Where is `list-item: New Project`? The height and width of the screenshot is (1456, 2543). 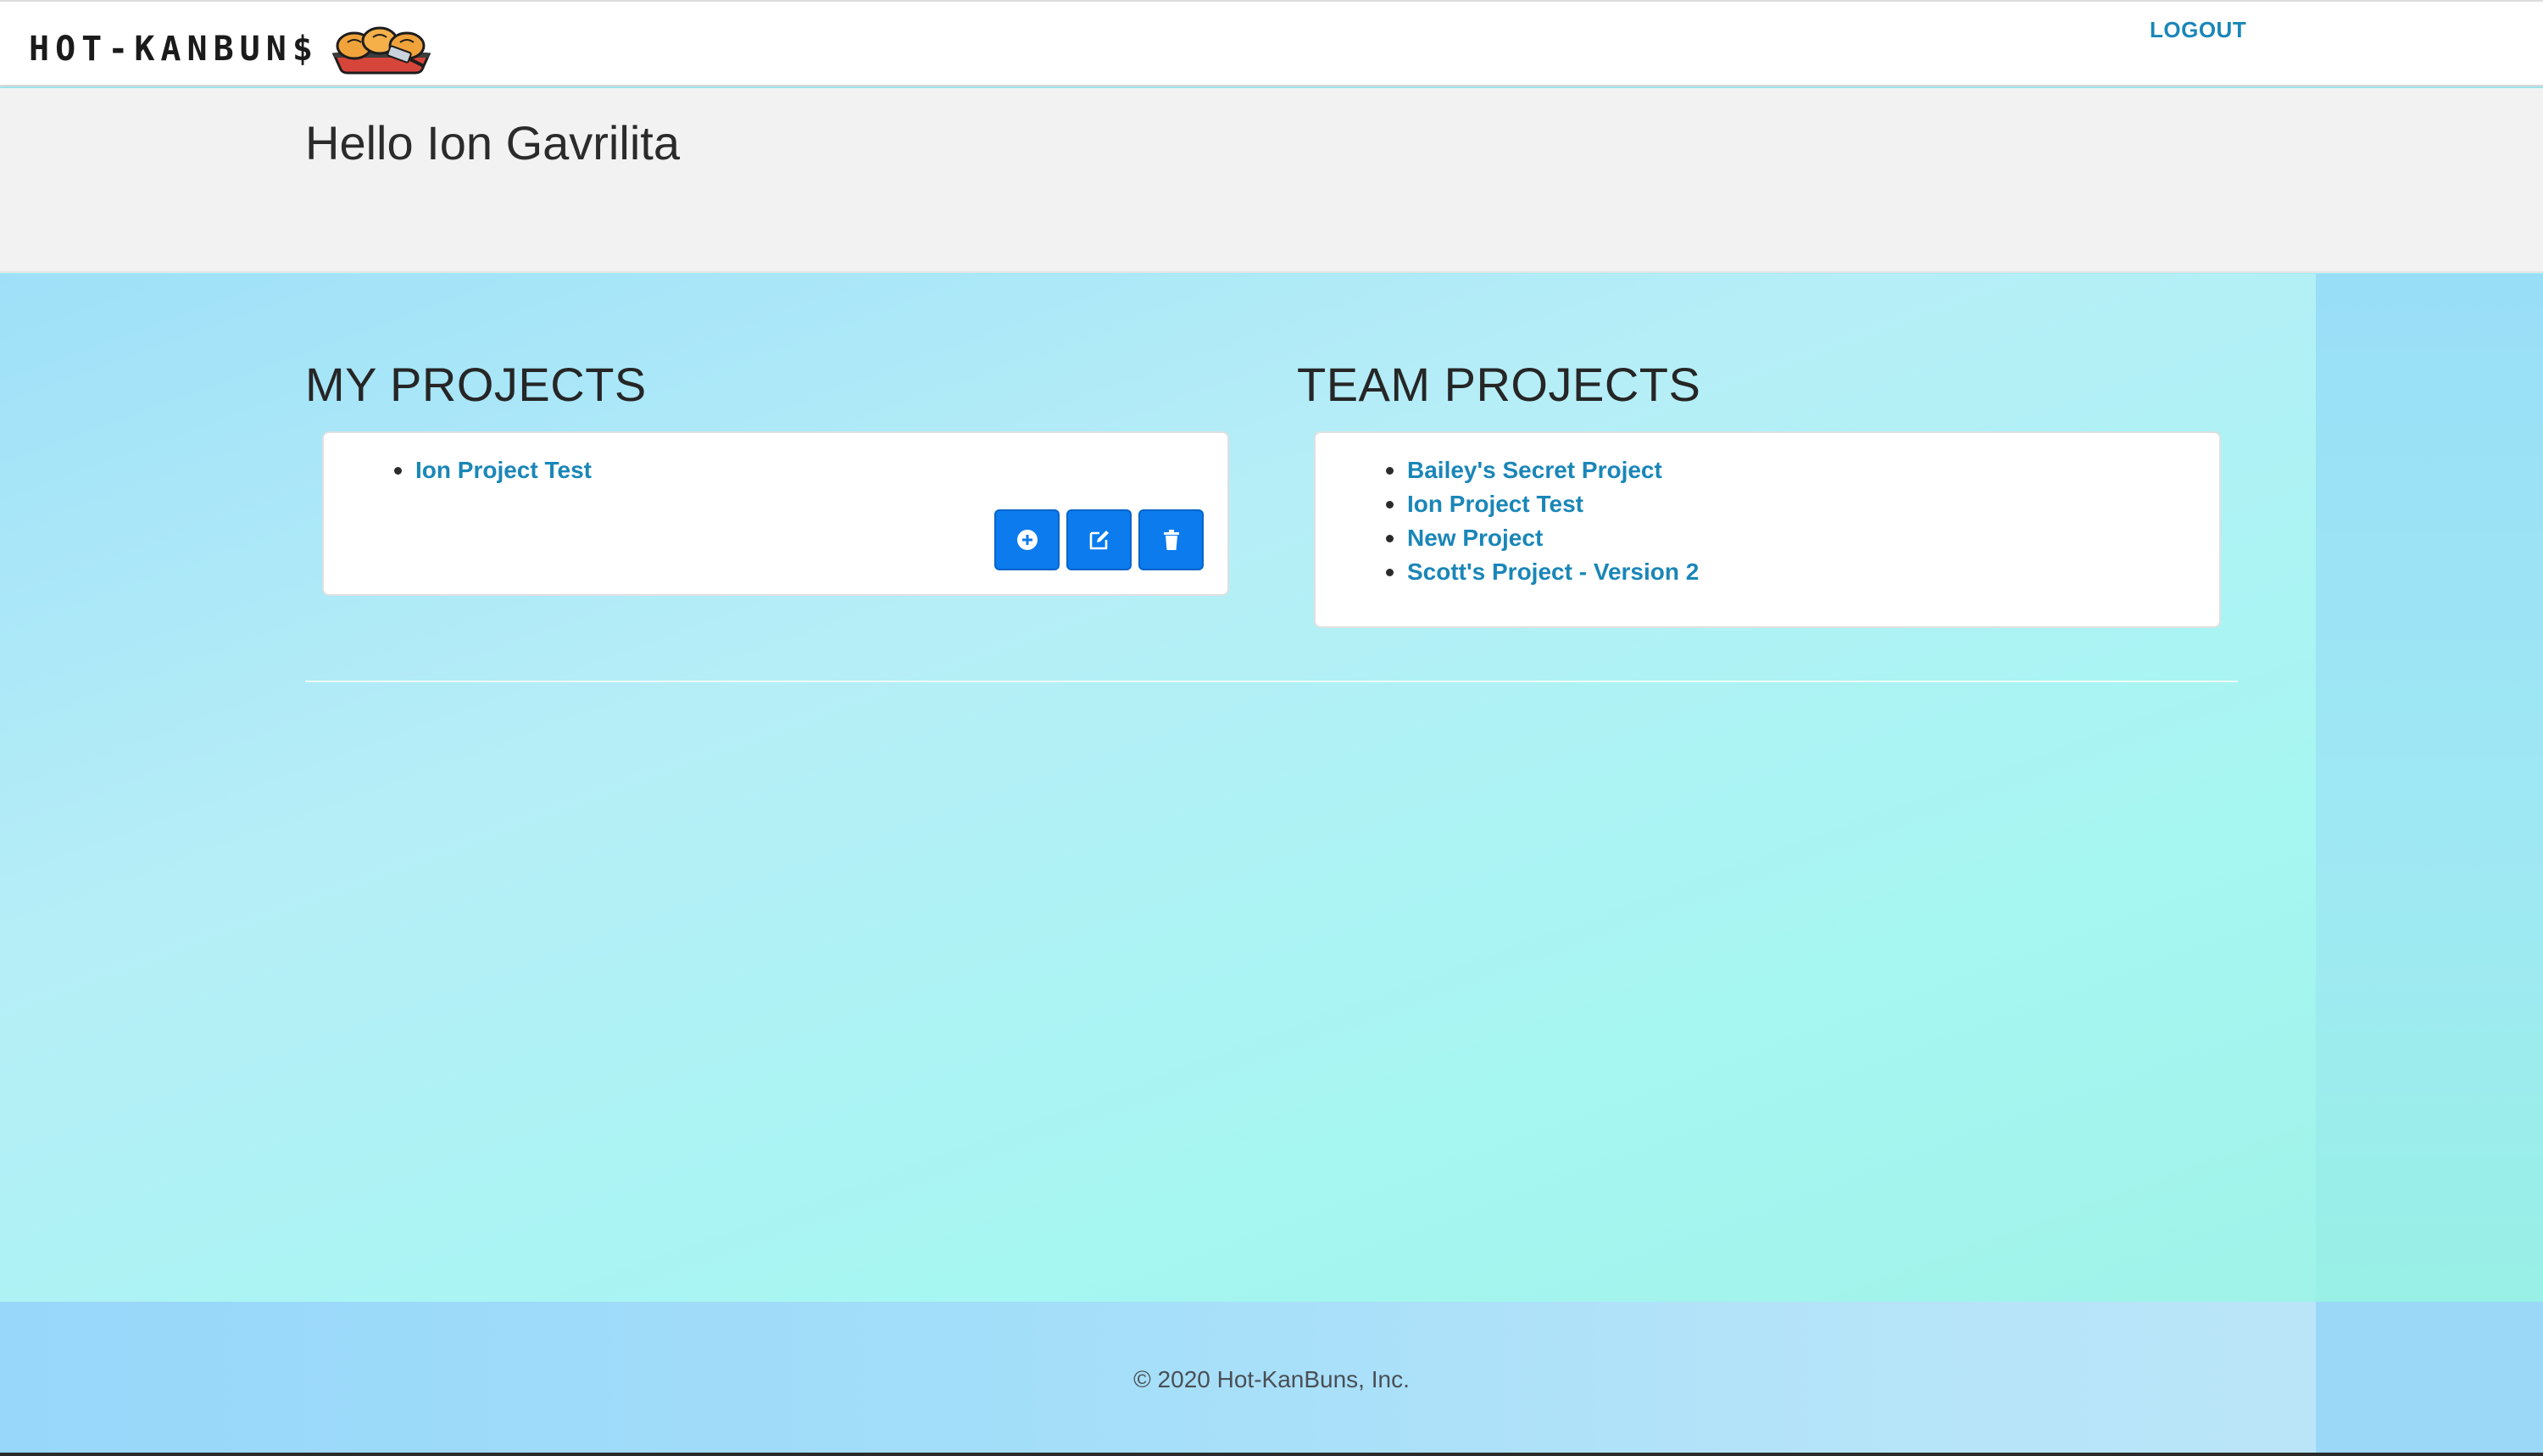
list-item: New Project is located at coordinates (1542, 538).